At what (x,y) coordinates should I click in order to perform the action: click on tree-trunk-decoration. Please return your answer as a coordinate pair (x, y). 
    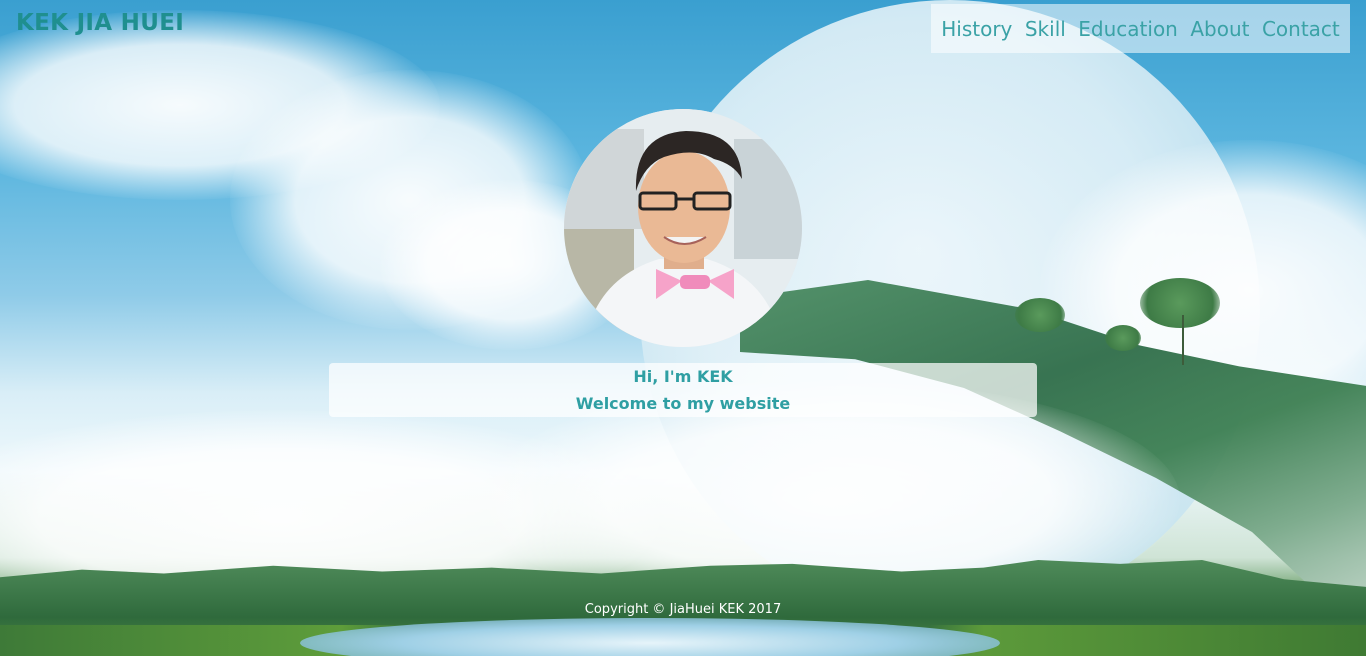
    Looking at the image, I should click on (1183, 340).